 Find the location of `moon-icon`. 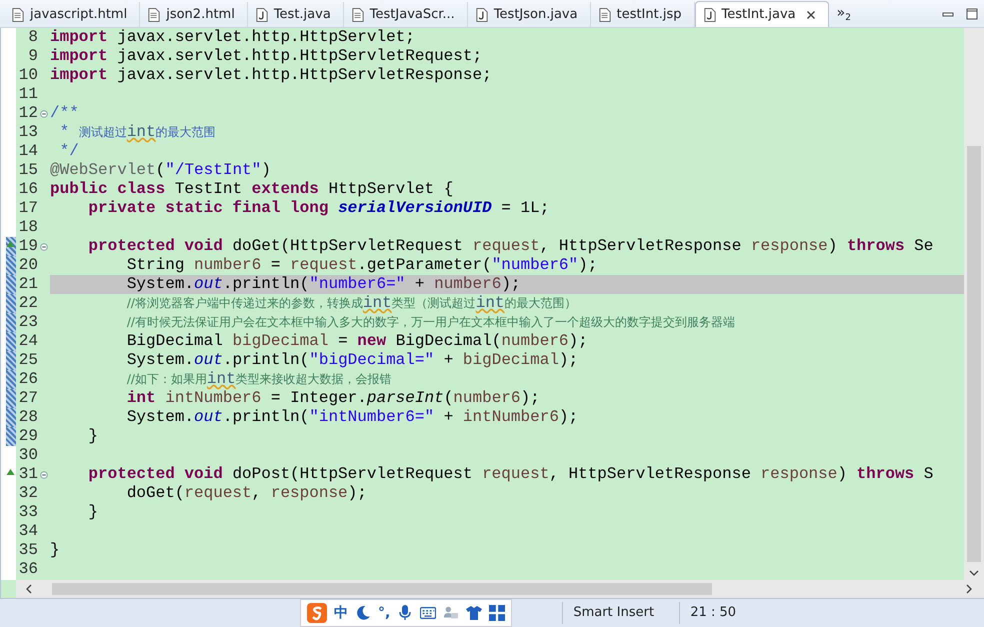

moon-icon is located at coordinates (363, 613).